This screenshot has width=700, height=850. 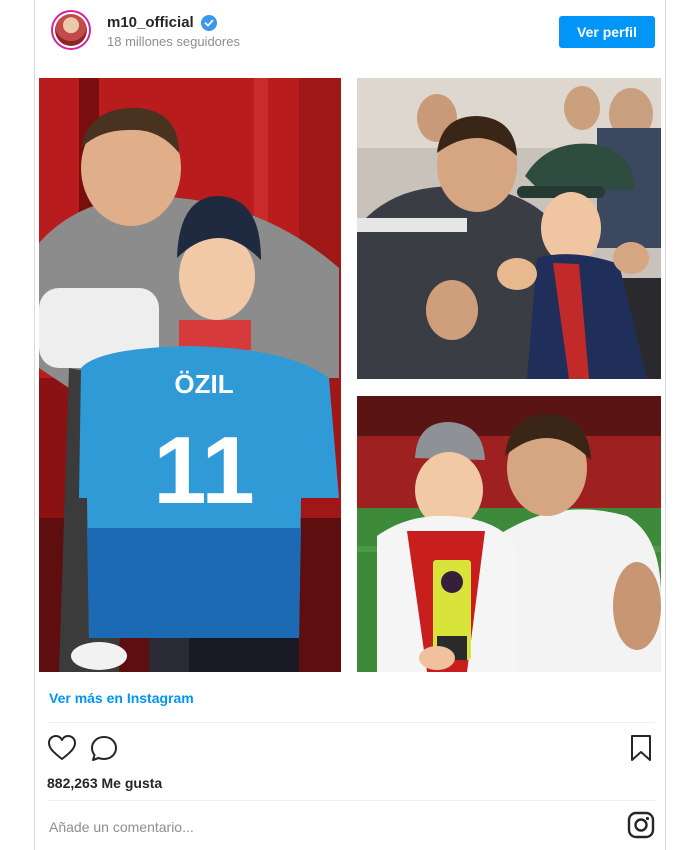 What do you see at coordinates (203, 470) in the screenshot?
I see `shirt-number: 11` at bounding box center [203, 470].